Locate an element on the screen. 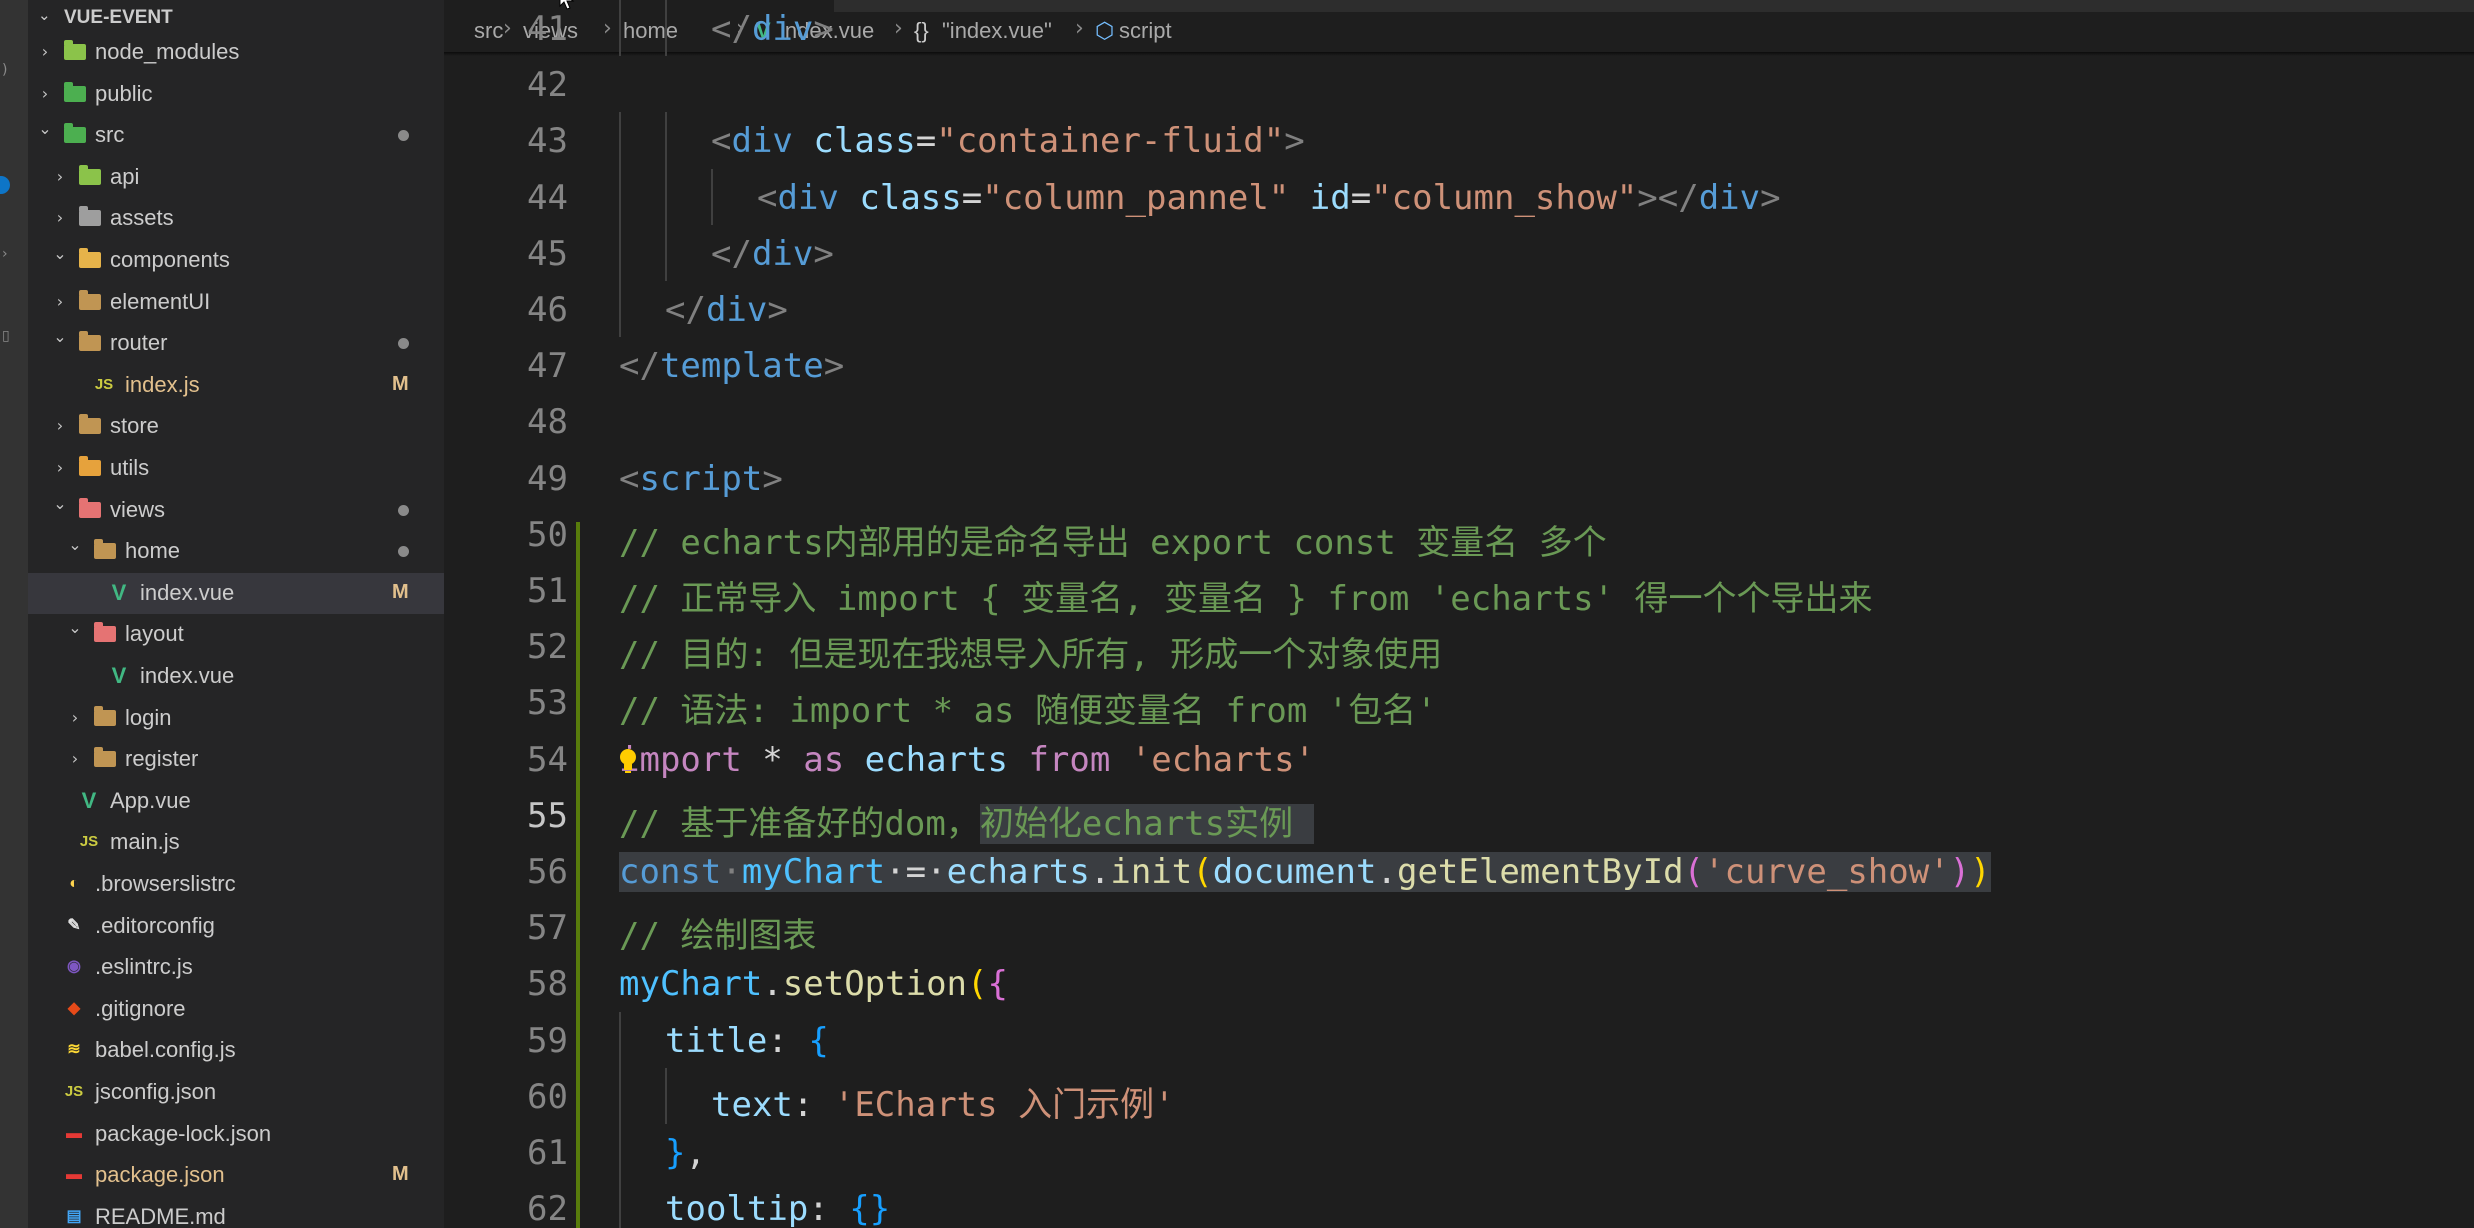 The height and width of the screenshot is (1228, 2474). code-token: ( is located at coordinates (977, 984).